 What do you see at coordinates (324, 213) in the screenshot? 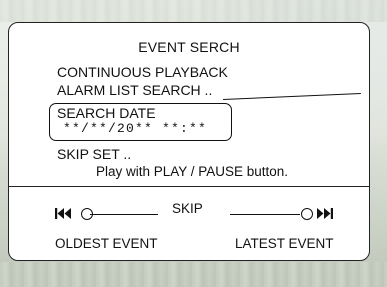
I see `skip-forward-icon` at bounding box center [324, 213].